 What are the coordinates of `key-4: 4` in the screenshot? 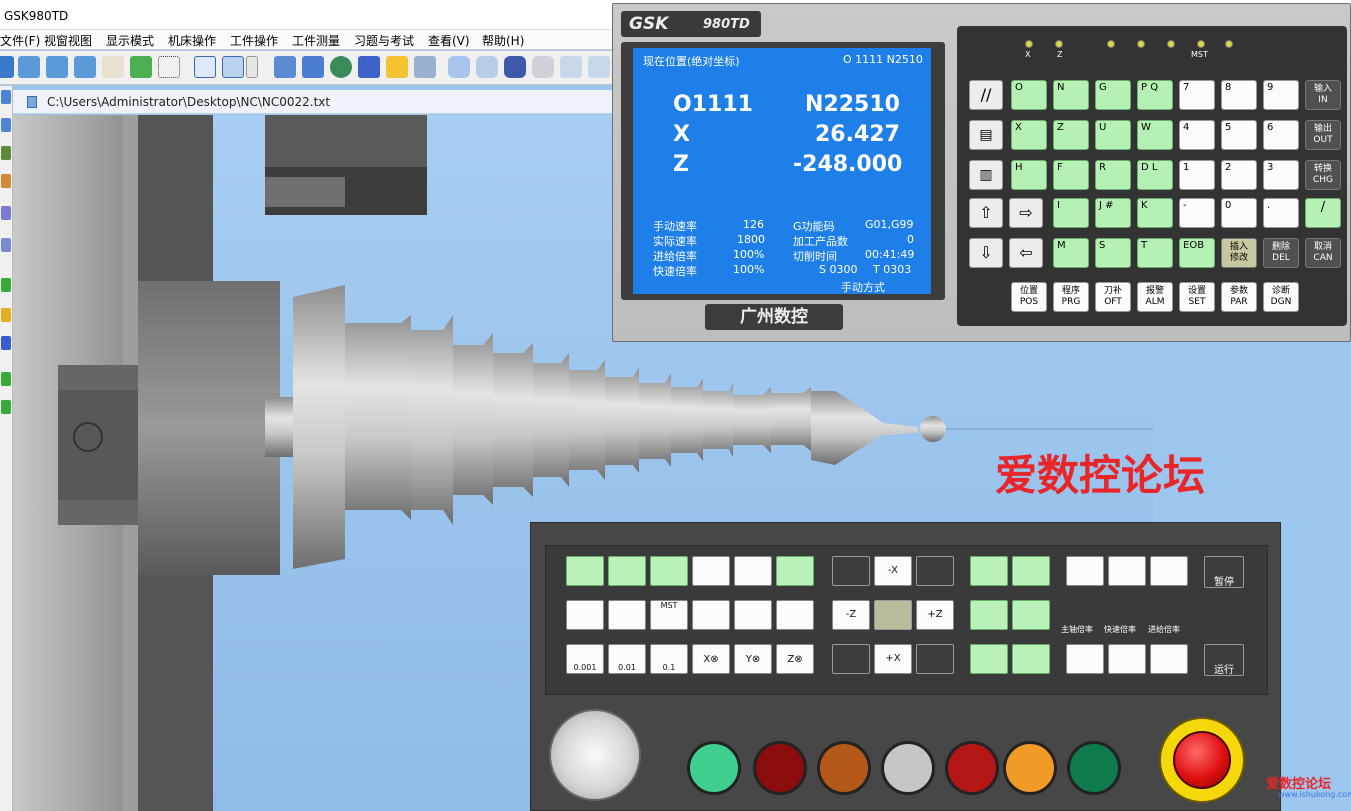 It's located at (1197, 135).